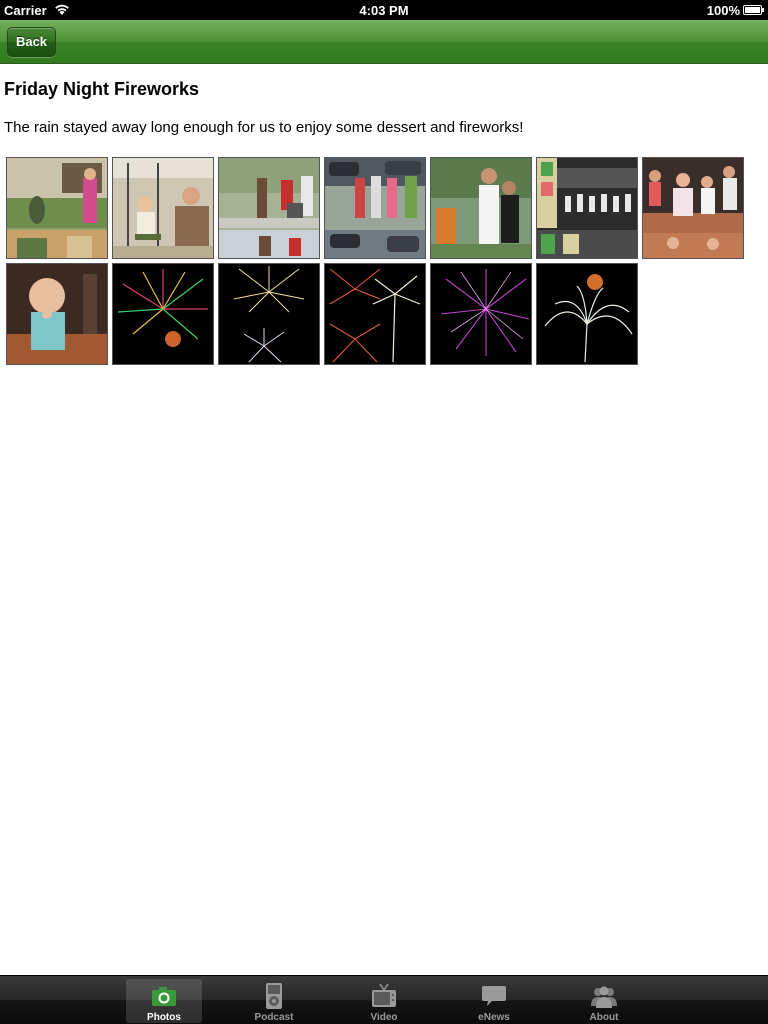 The height and width of the screenshot is (1024, 768). I want to click on tab-video: Video, so click(384, 1001).